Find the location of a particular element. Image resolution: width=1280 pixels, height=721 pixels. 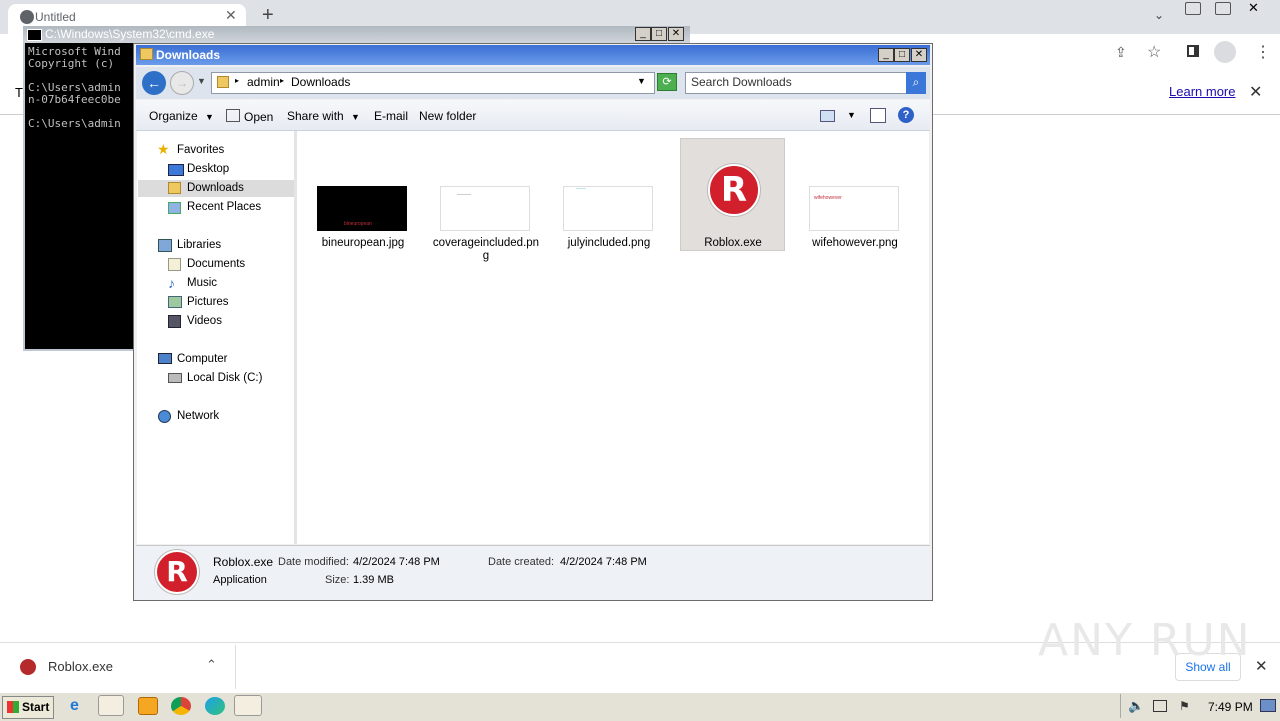

file-item: coverageincluded.png is located at coordinates (486, 225).